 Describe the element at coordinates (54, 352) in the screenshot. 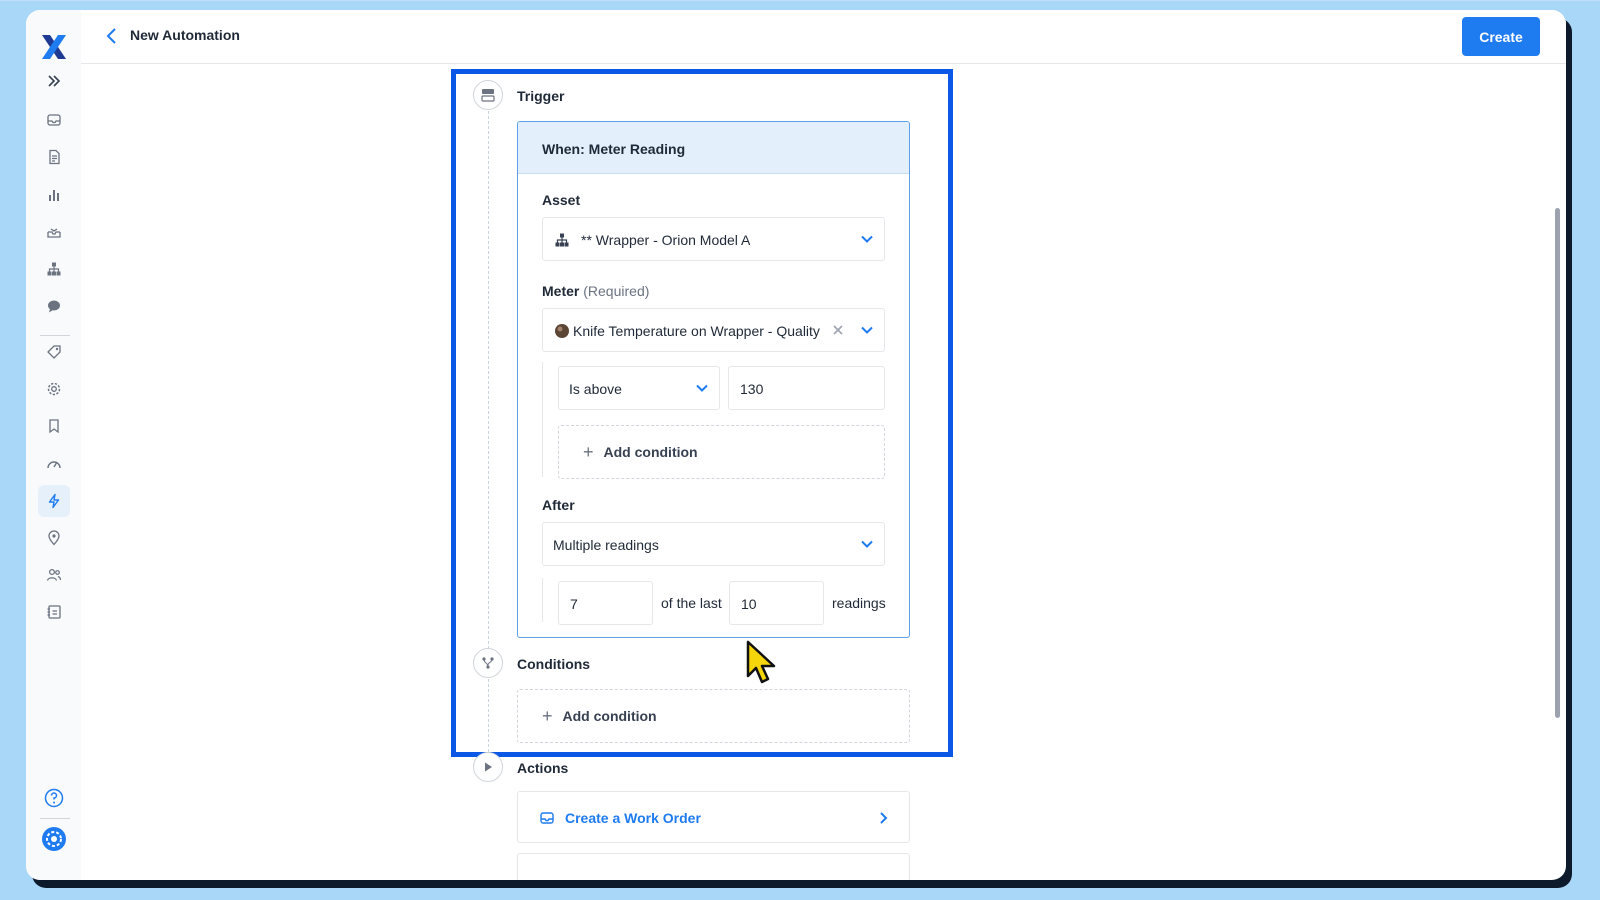

I see `tag-icon` at that location.